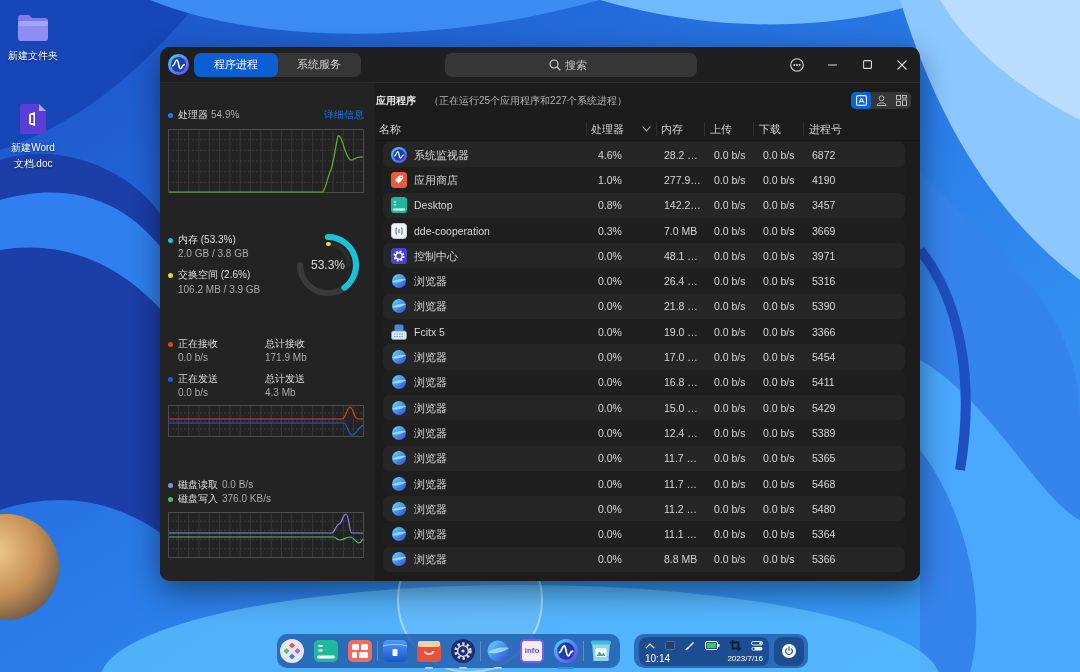 The height and width of the screenshot is (672, 1080). Describe the element at coordinates (644, 306) in the screenshot. I see `table-row: 浏览器 0.0% 21.8 … 0.0 b/s 0.0 b/s 5390` at that location.